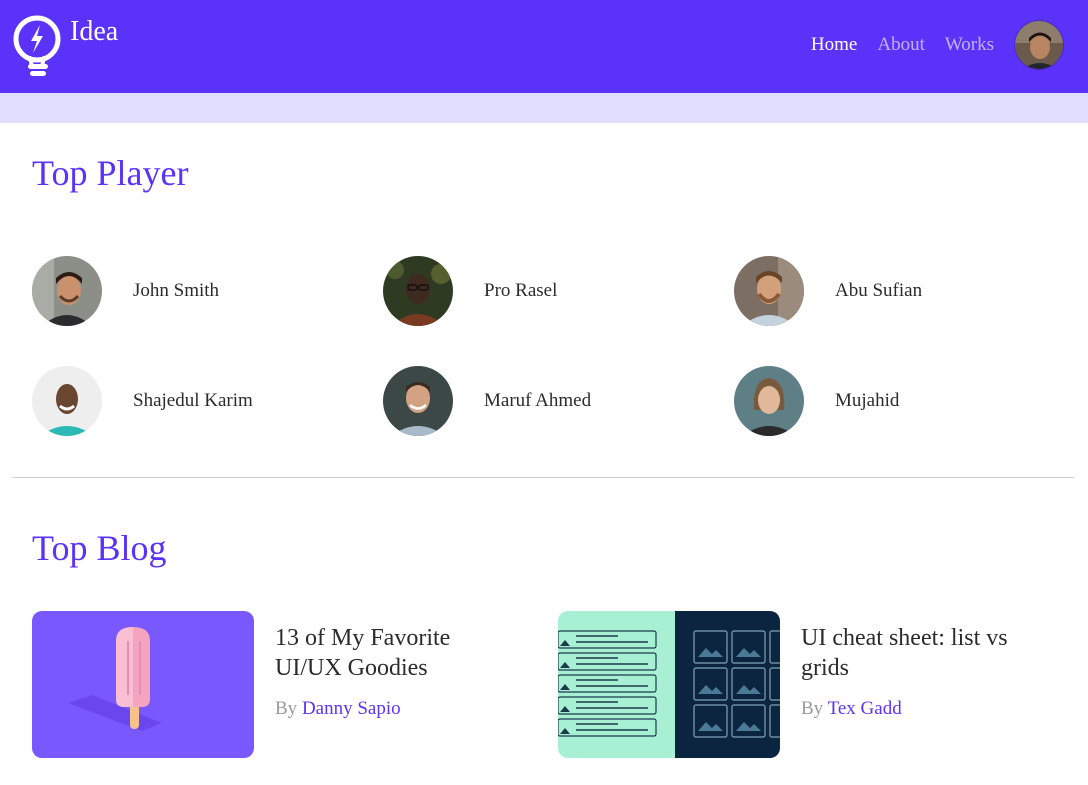 The image size is (1088, 785). What do you see at coordinates (543, 477) in the screenshot?
I see `section-divider` at bounding box center [543, 477].